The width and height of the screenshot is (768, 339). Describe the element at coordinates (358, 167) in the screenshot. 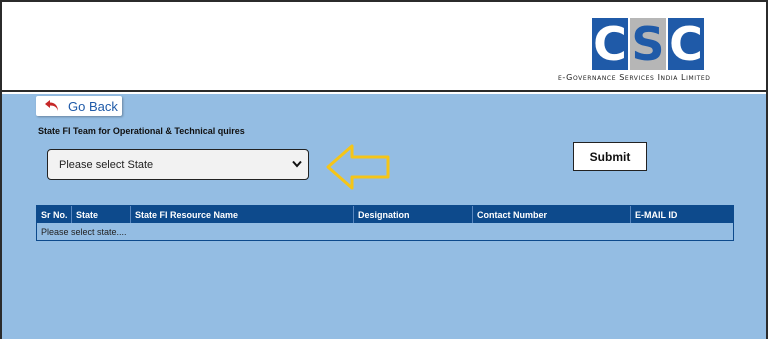

I see `left-arrow-icon` at that location.